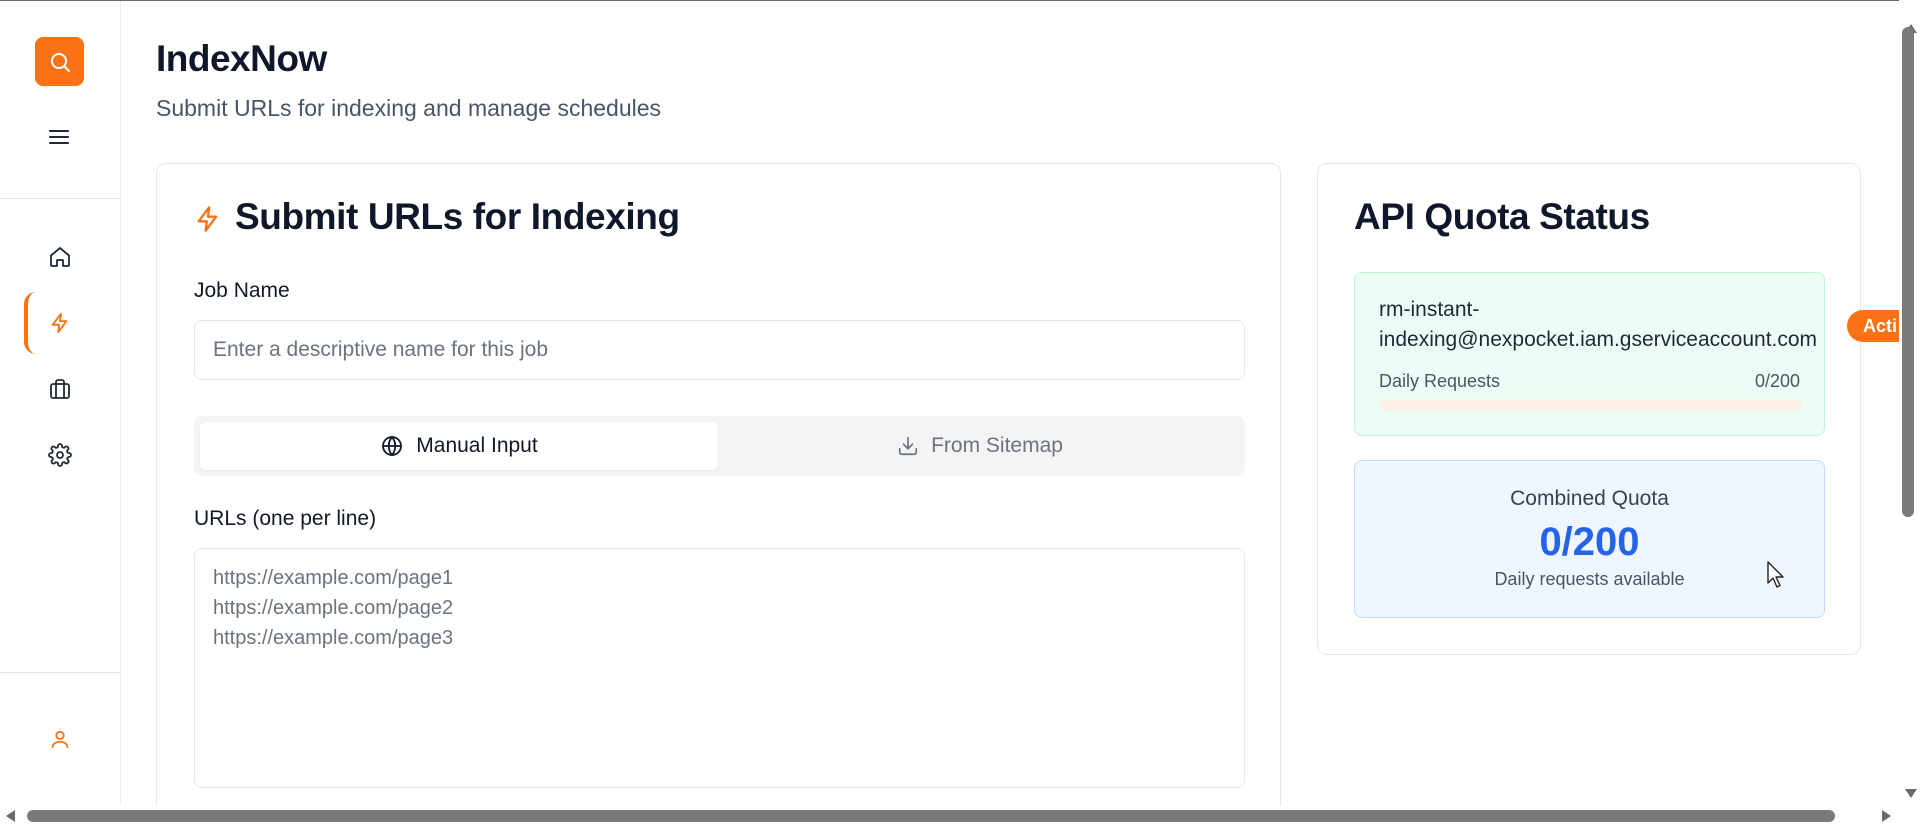 The width and height of the screenshot is (1920, 827). Describe the element at coordinates (960, 0) in the screenshot. I see `window-top-border` at that location.